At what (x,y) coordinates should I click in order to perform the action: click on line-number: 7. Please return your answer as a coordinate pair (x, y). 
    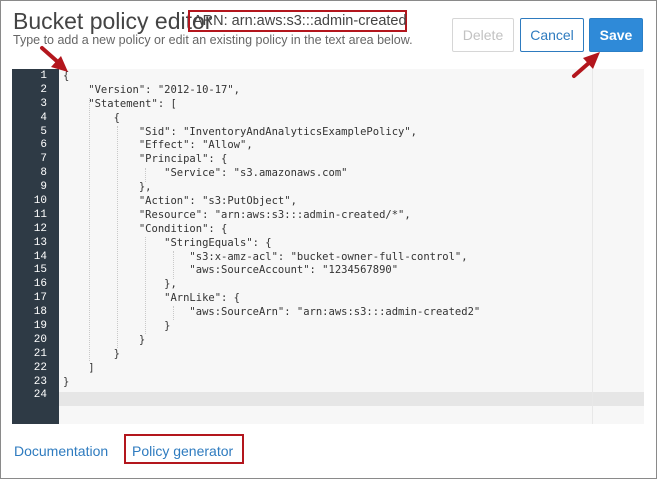
    Looking at the image, I should click on (43, 159).